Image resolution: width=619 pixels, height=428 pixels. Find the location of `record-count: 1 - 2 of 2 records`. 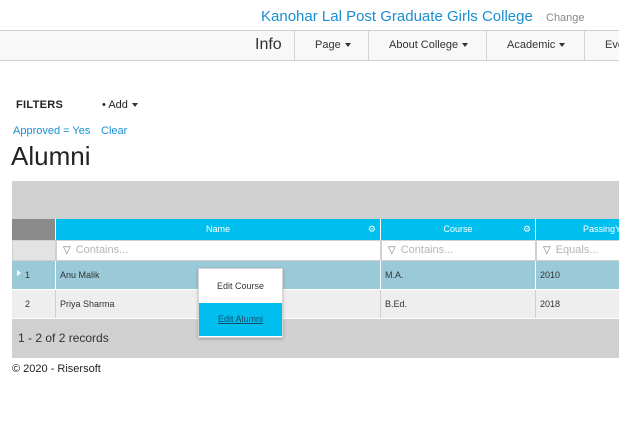

record-count: 1 - 2 of 2 records is located at coordinates (63, 338).